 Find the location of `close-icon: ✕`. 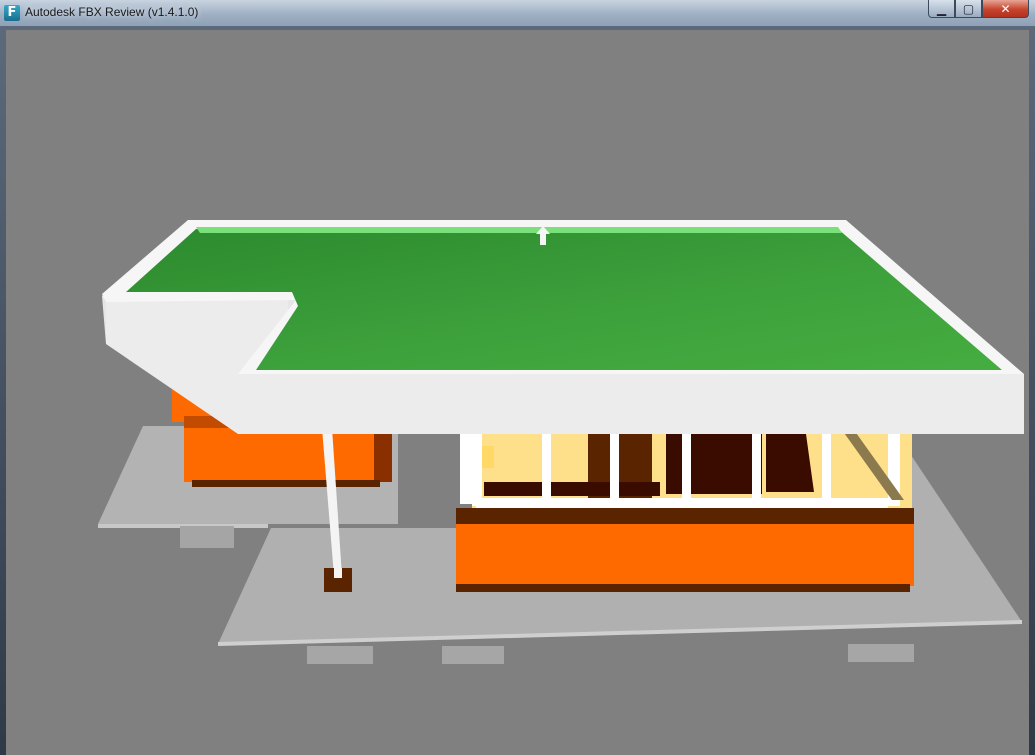

close-icon: ✕ is located at coordinates (1005, 8).